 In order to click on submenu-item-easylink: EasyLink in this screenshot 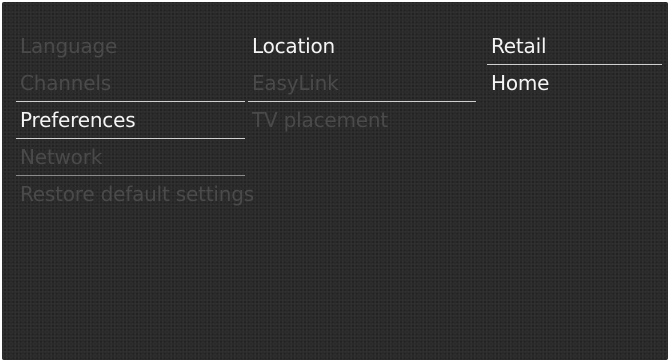, I will do `click(362, 83)`.